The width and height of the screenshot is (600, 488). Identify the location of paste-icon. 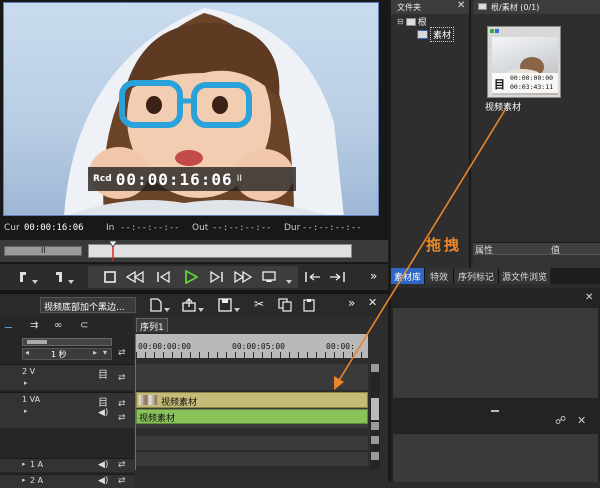
(309, 305).